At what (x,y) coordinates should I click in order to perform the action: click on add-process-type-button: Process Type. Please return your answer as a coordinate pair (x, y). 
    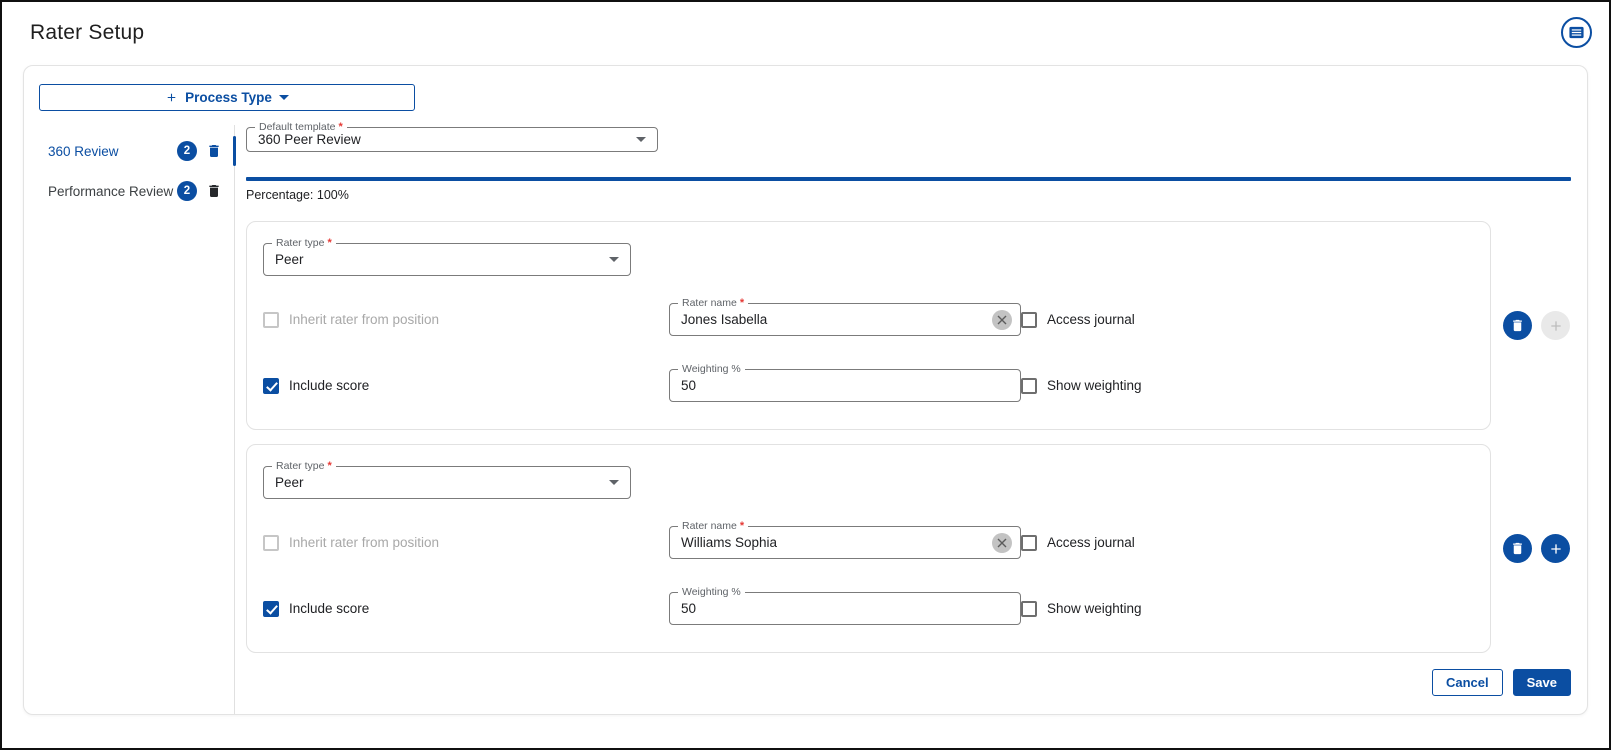
    Looking at the image, I should click on (227, 97).